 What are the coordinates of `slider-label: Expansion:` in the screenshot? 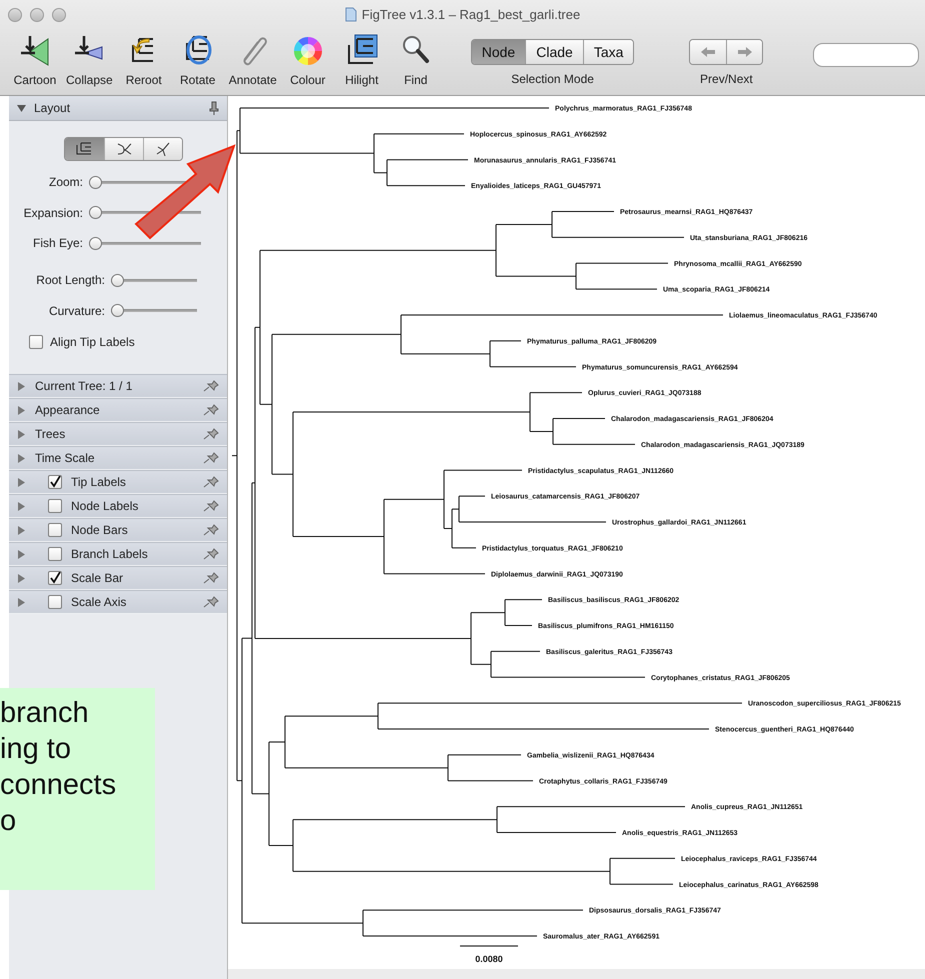 It's located at (52, 213).